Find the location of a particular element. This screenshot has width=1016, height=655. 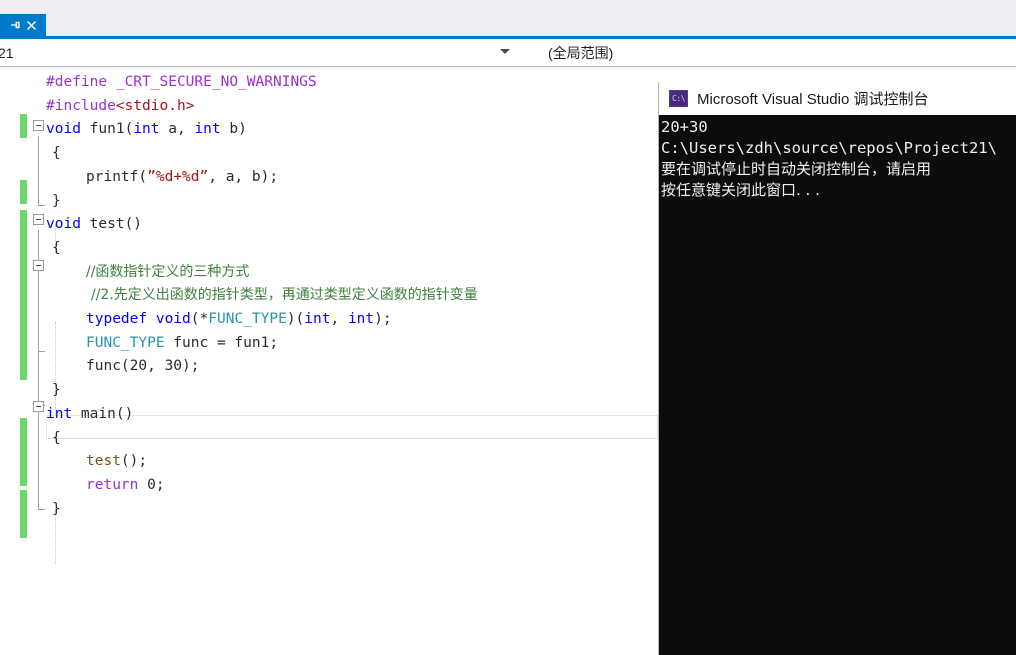

code-token: fun1 is located at coordinates (107, 129).